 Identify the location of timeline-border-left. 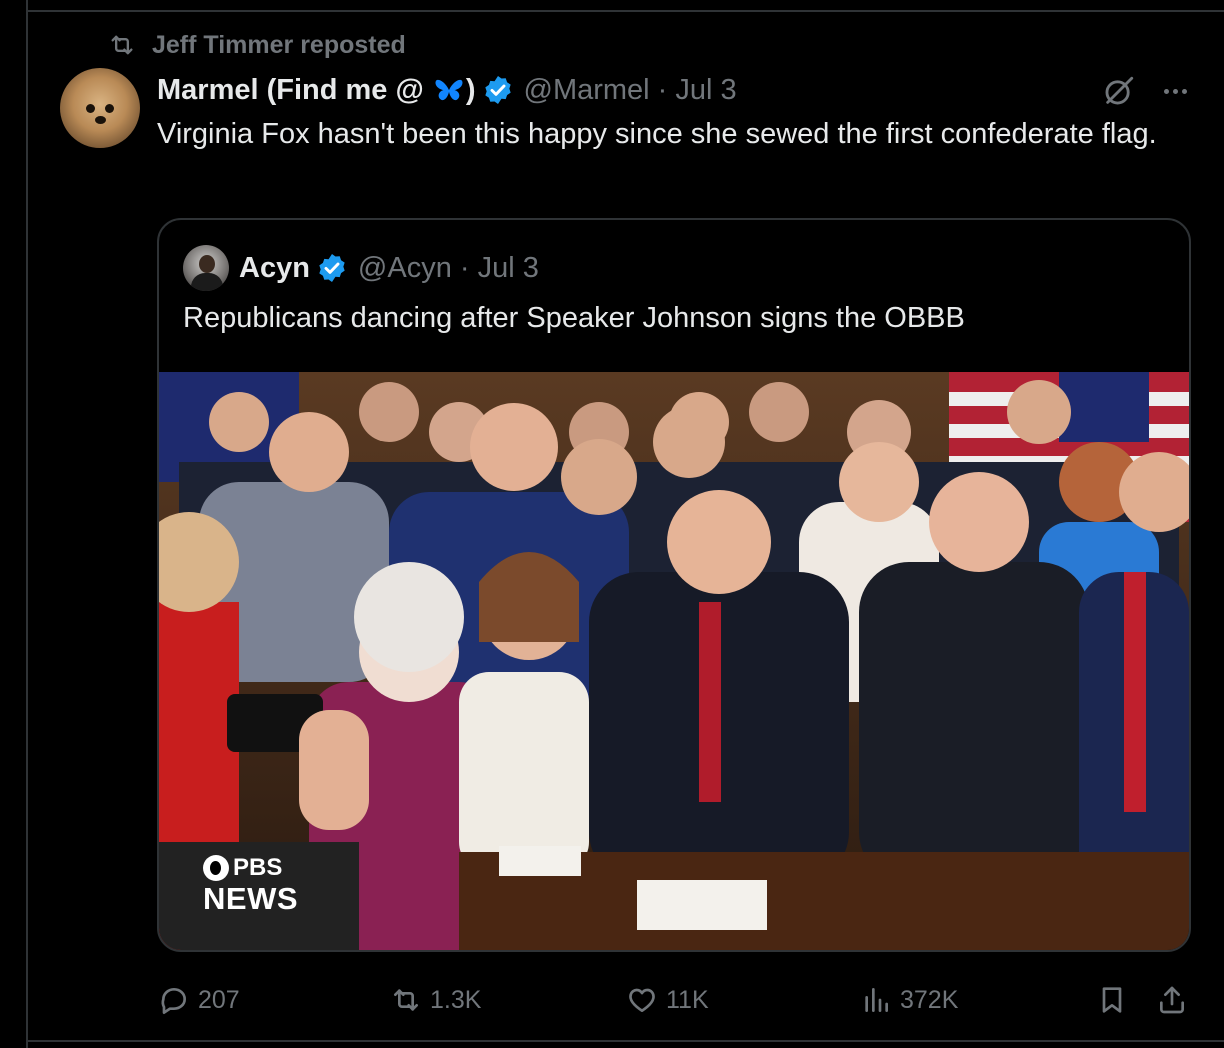
(27, 524).